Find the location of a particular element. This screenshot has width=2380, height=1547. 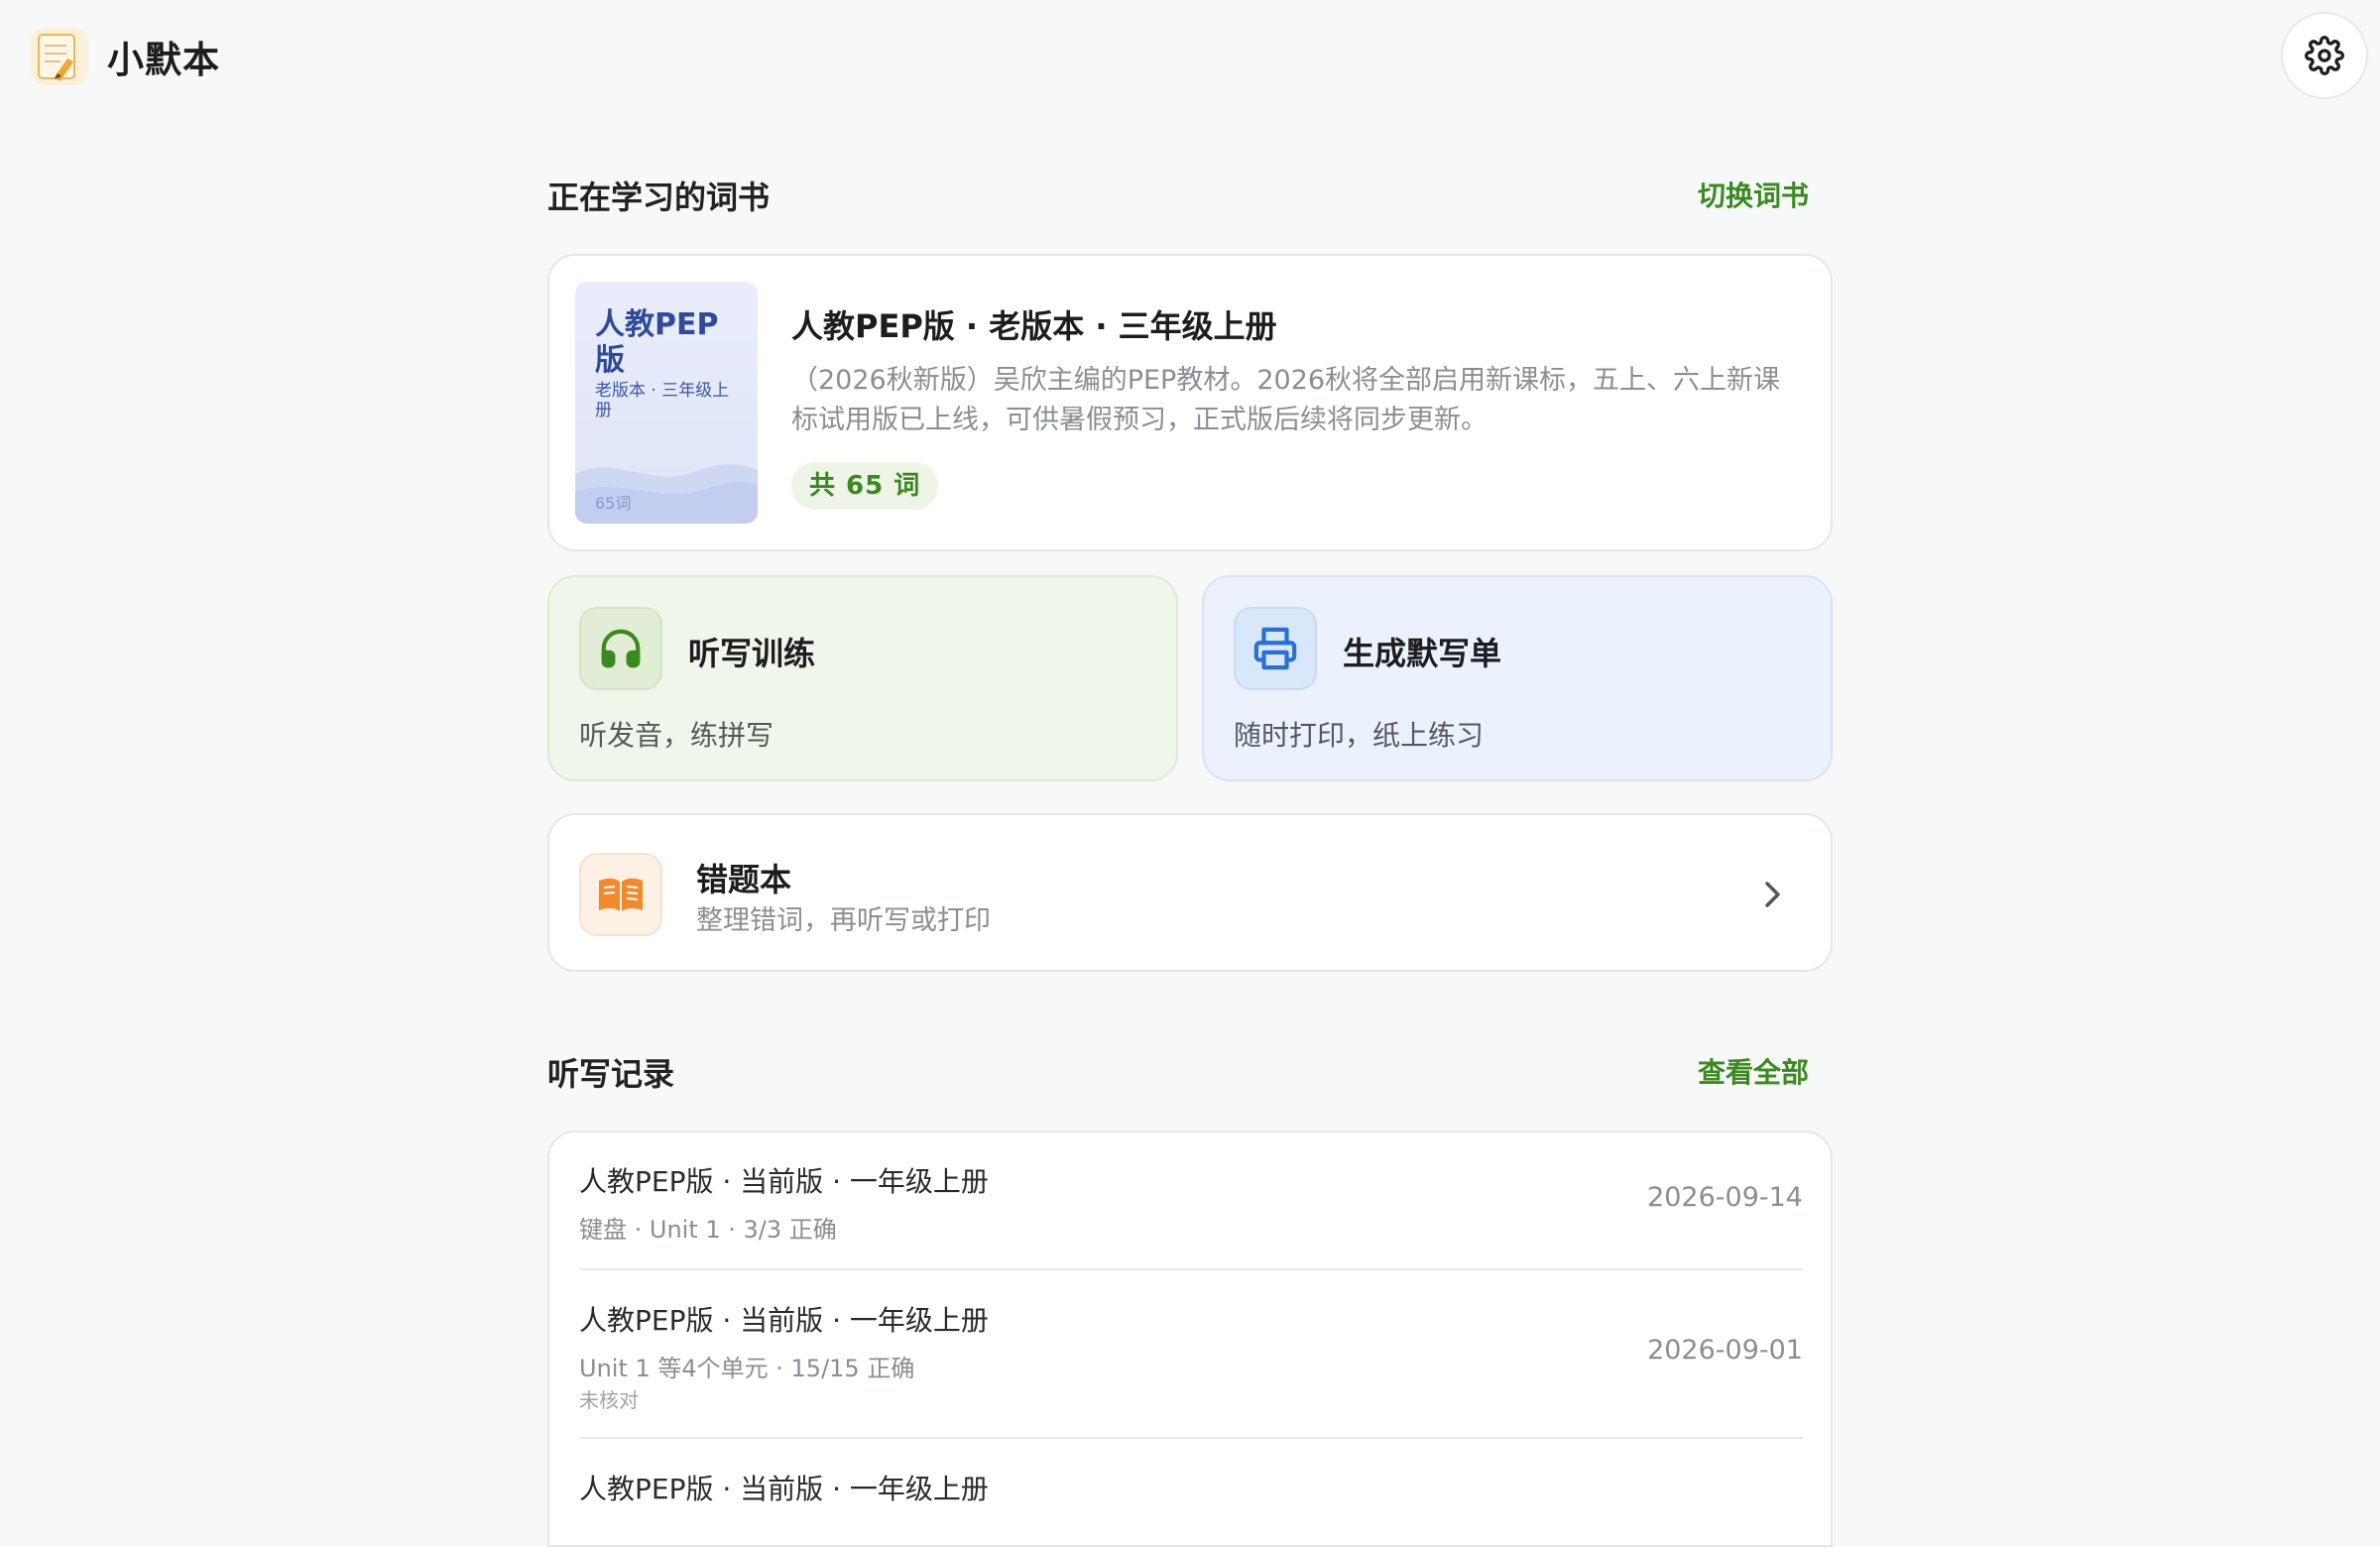

book-cover: 人教PEP版 老版本 · 三年级上册 65词 is located at coordinates (666, 403).